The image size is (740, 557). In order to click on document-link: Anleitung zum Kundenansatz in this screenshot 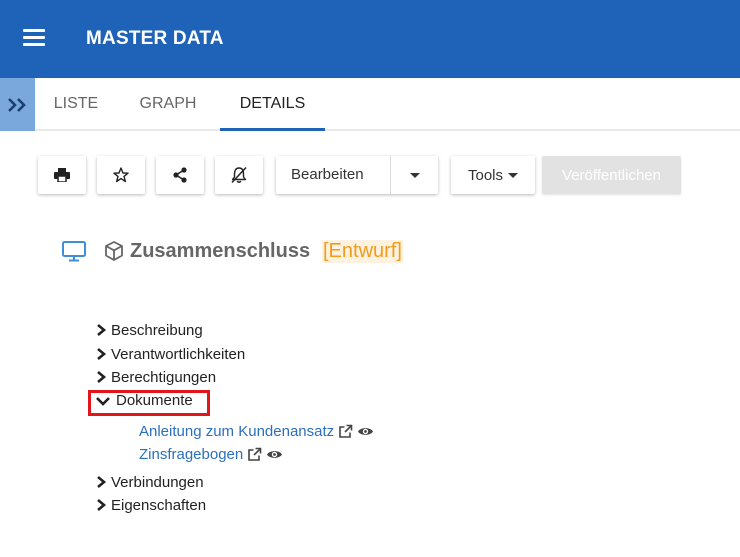, I will do `click(256, 431)`.